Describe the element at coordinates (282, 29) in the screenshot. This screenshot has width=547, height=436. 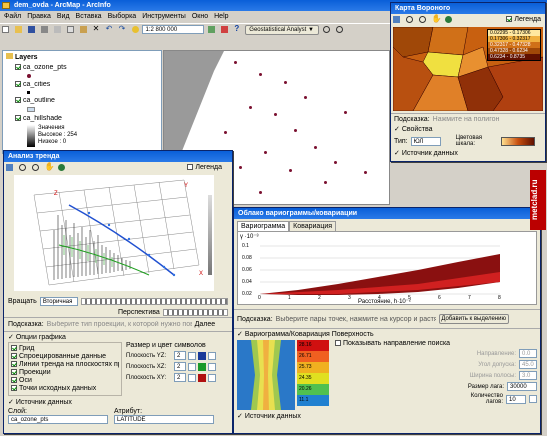
I see `geostatistical-analyst-menu: Geostatistical Analyst ▼` at that location.